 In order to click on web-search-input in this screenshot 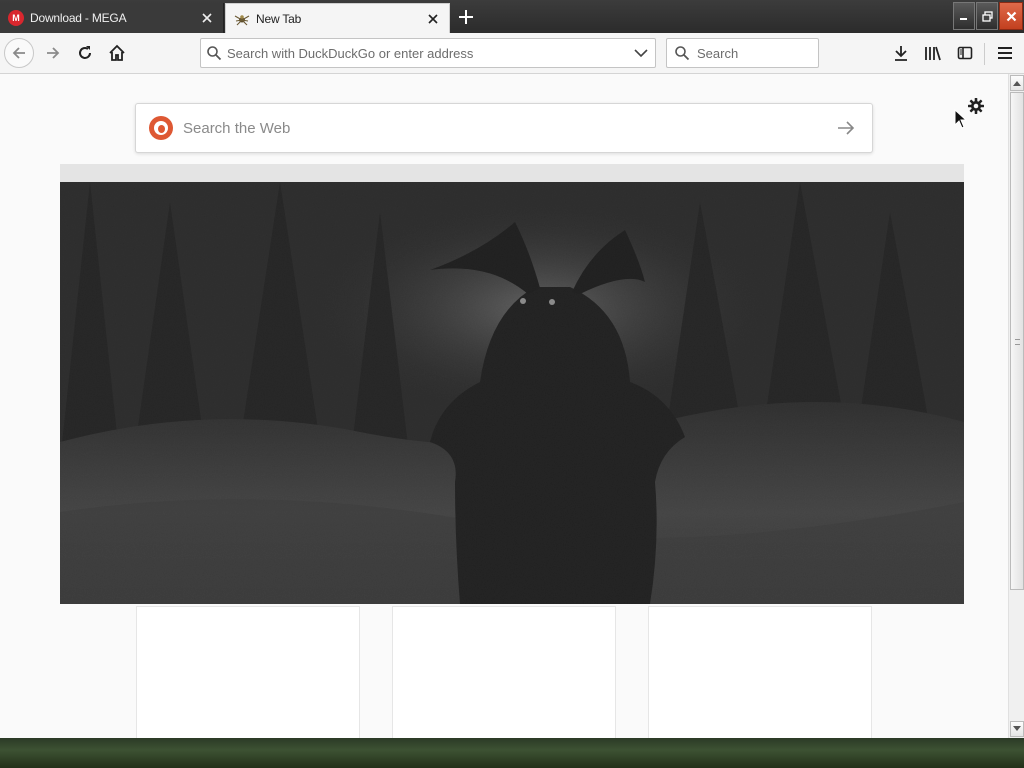, I will do `click(504, 128)`.